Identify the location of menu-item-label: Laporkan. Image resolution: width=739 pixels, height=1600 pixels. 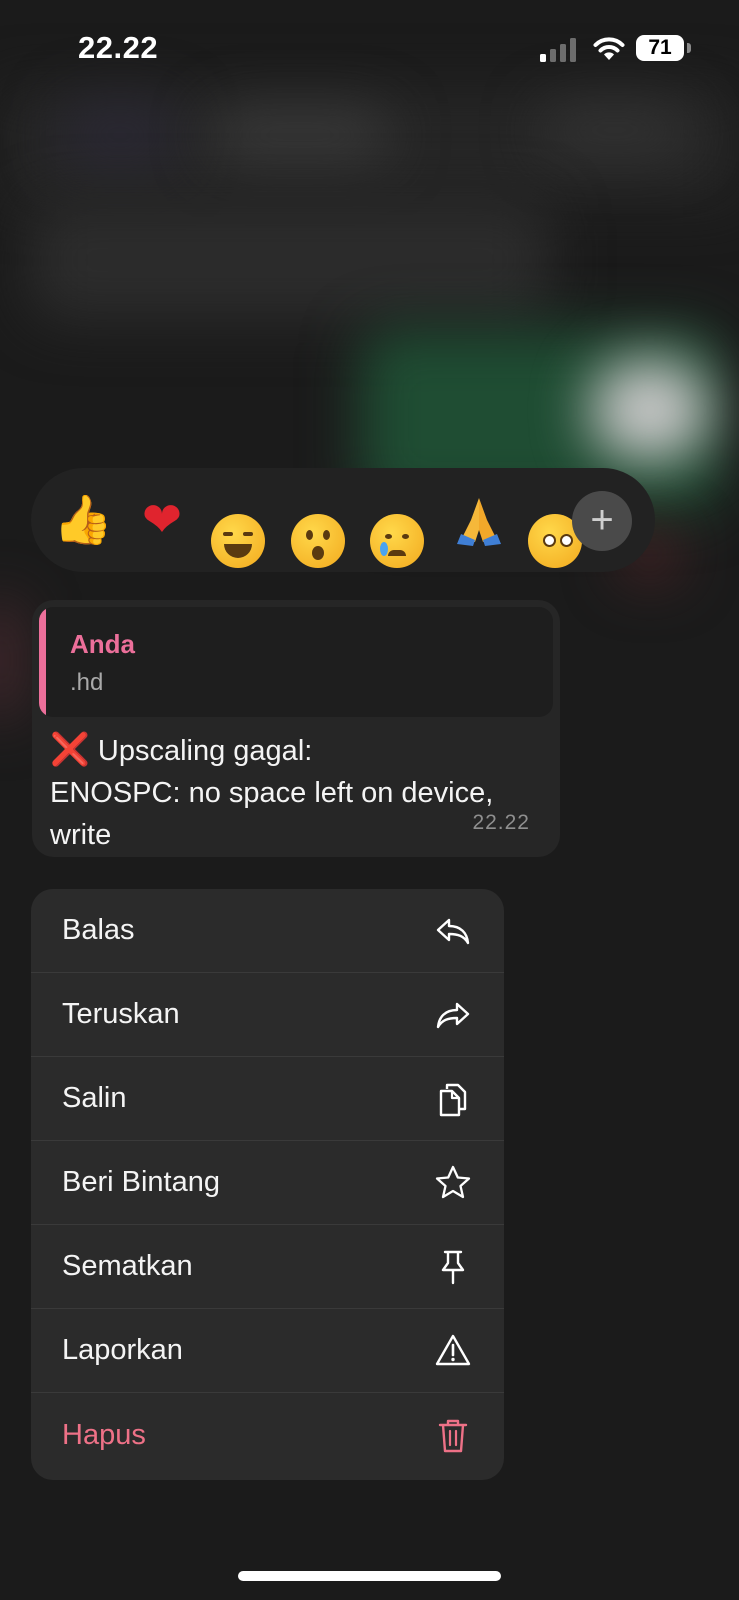
(122, 1350).